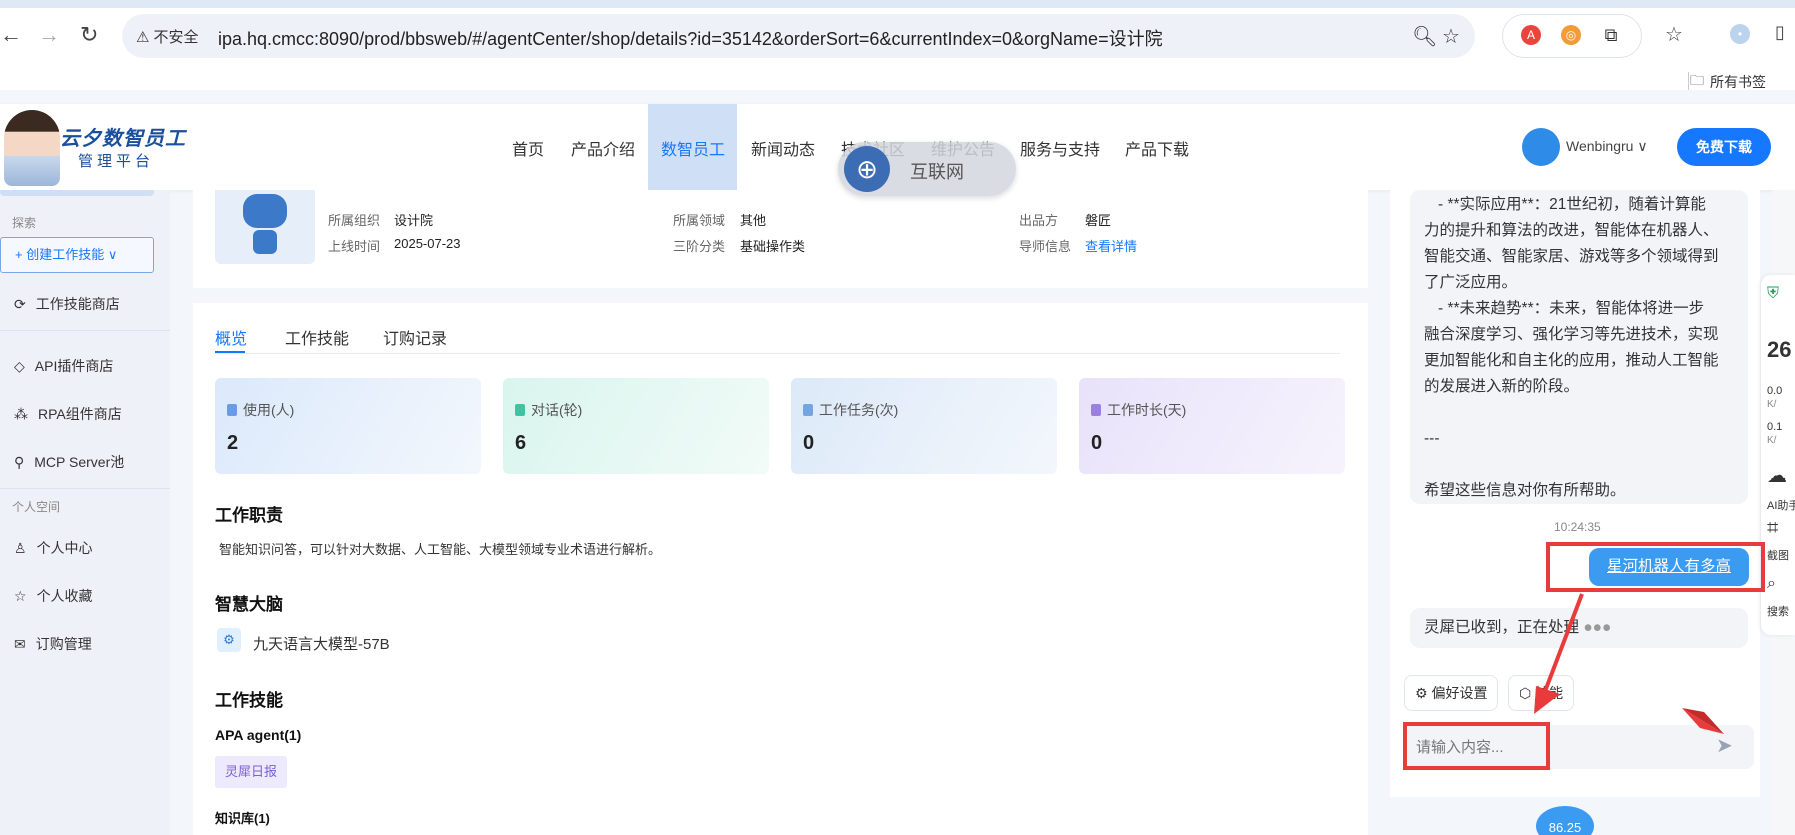 This screenshot has width=1795, height=835. I want to click on menu-icon: ▯, so click(1780, 32).